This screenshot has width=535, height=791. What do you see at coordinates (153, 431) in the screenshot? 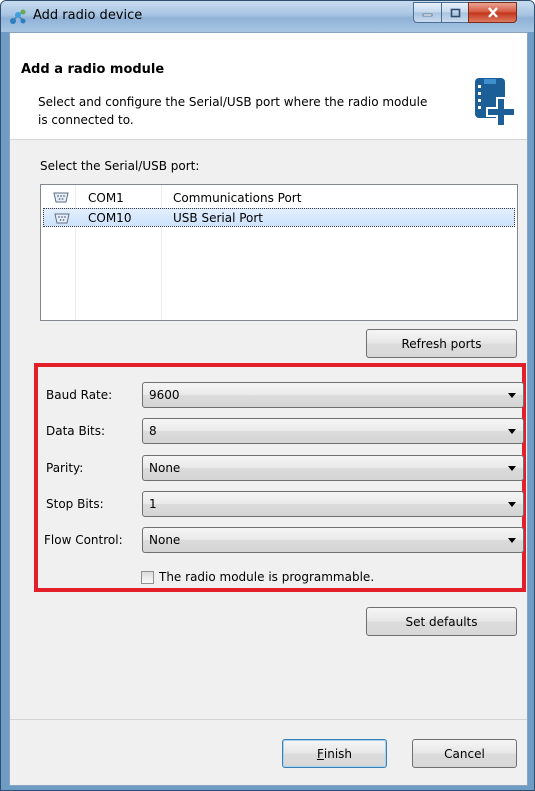
I see `data-bits-value: 8` at bounding box center [153, 431].